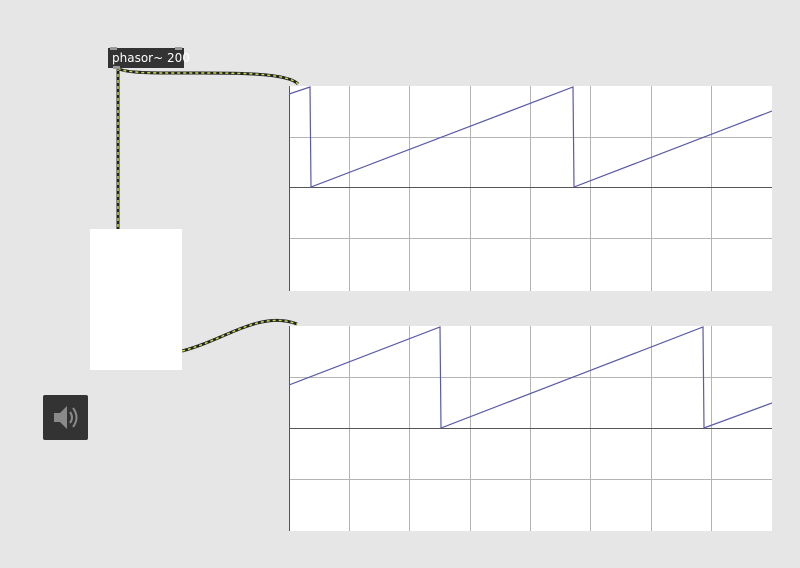  I want to click on panel-object, so click(136, 299).